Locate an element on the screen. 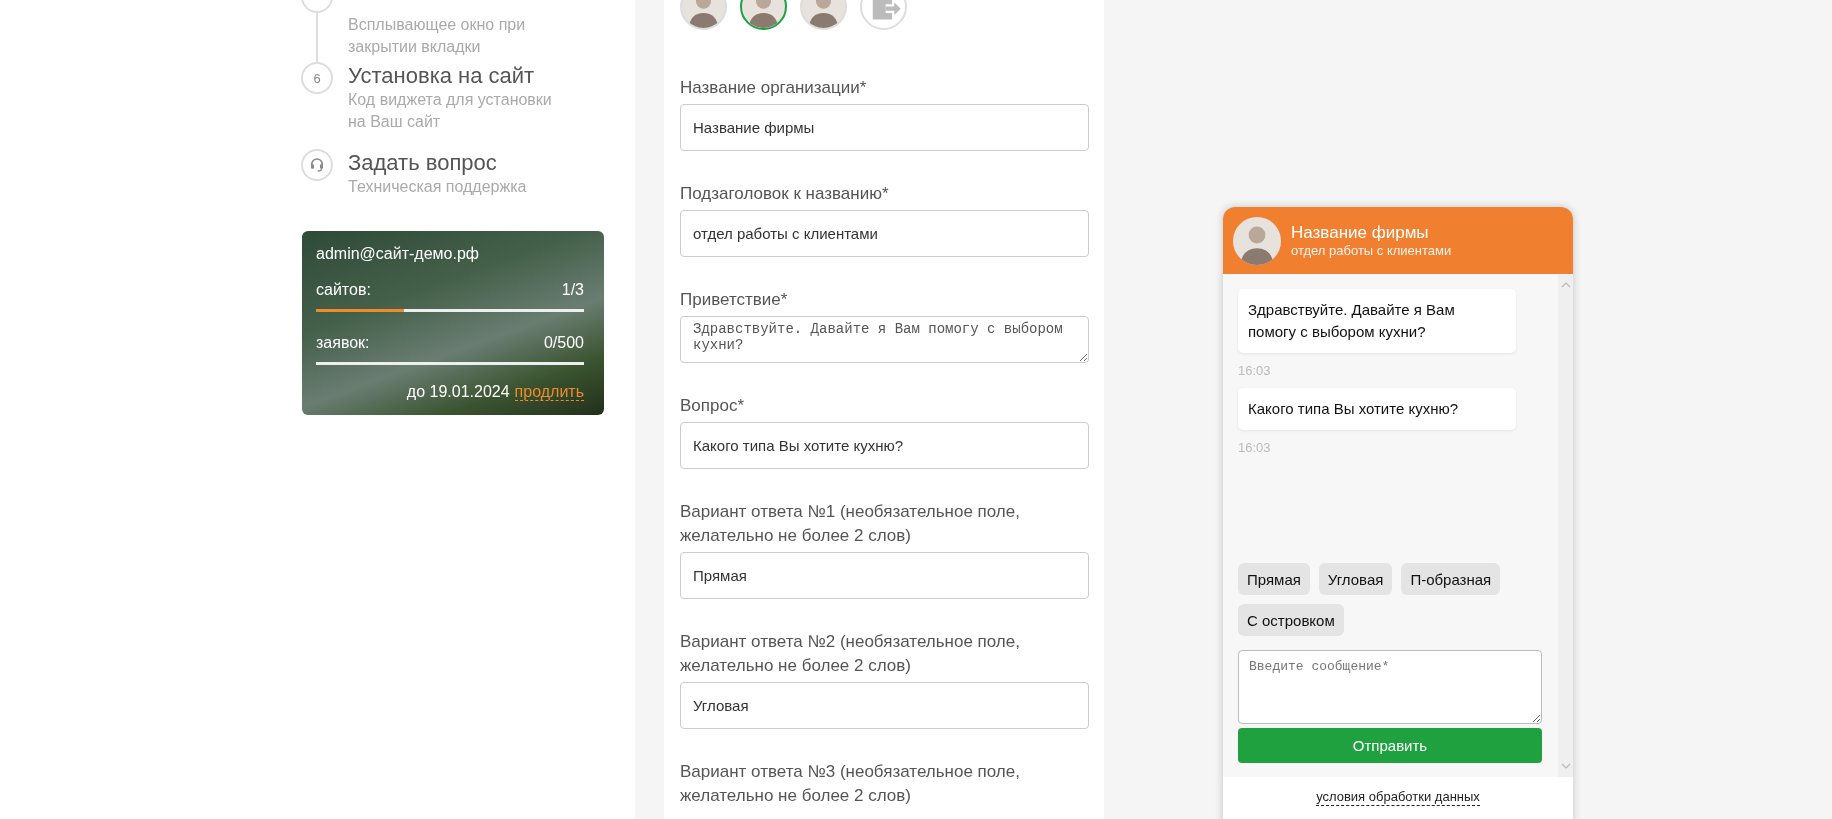 This screenshot has width=1832, height=819. account-email: admin@сайт-демо.рф is located at coordinates (398, 254).